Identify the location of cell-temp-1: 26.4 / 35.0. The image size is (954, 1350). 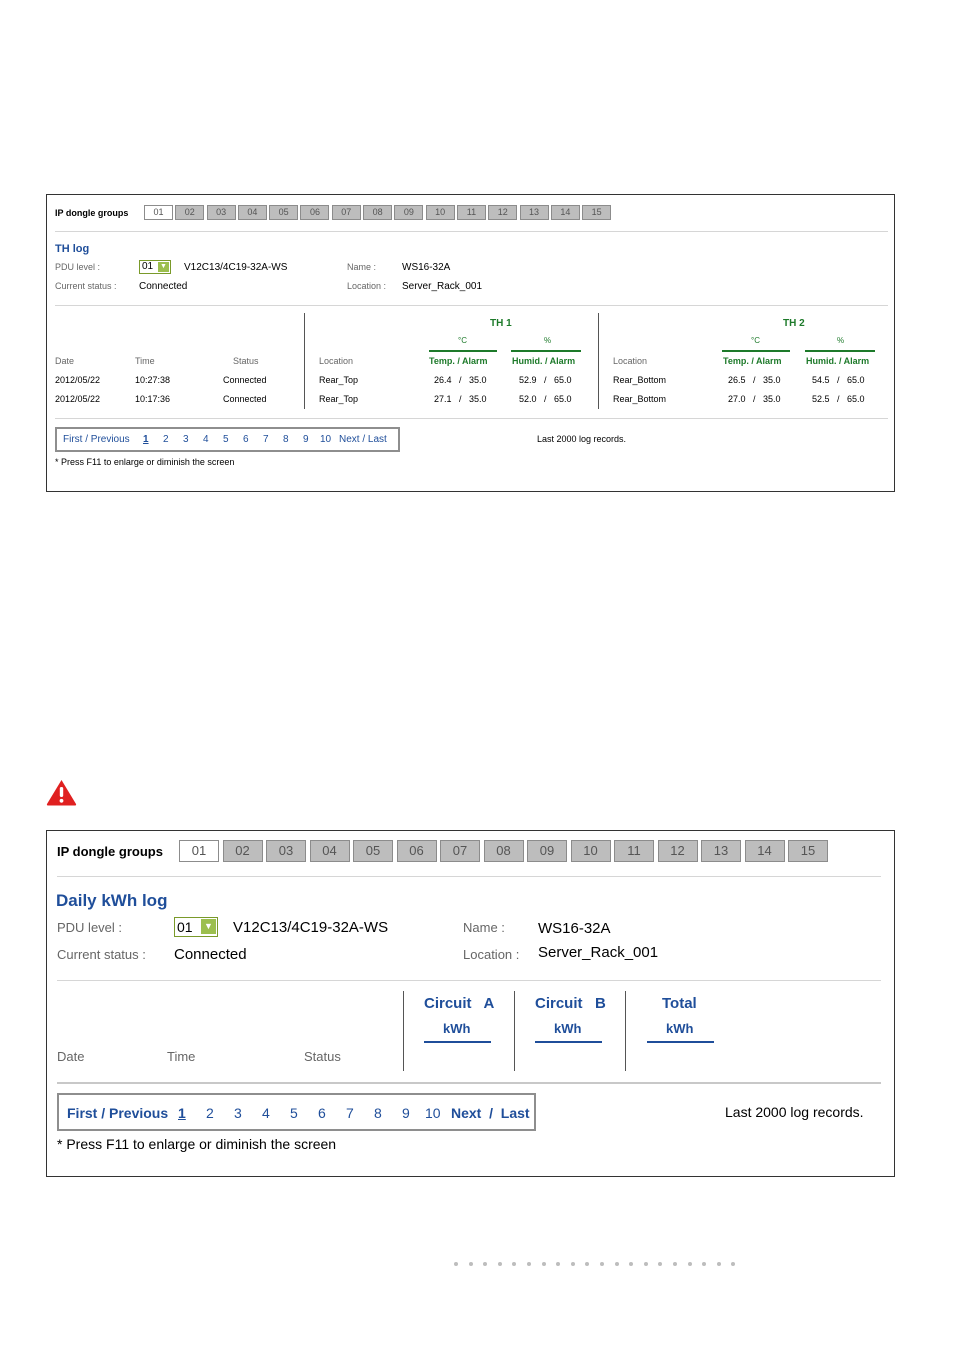
(460, 380).